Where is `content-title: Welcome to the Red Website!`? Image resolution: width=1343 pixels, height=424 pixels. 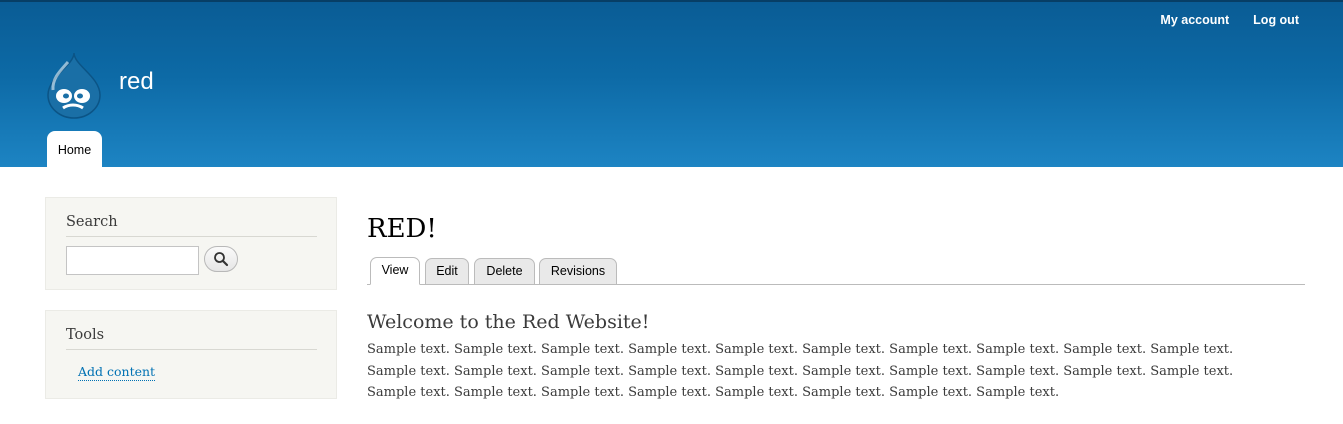
content-title: Welcome to the Red Website! is located at coordinates (508, 322).